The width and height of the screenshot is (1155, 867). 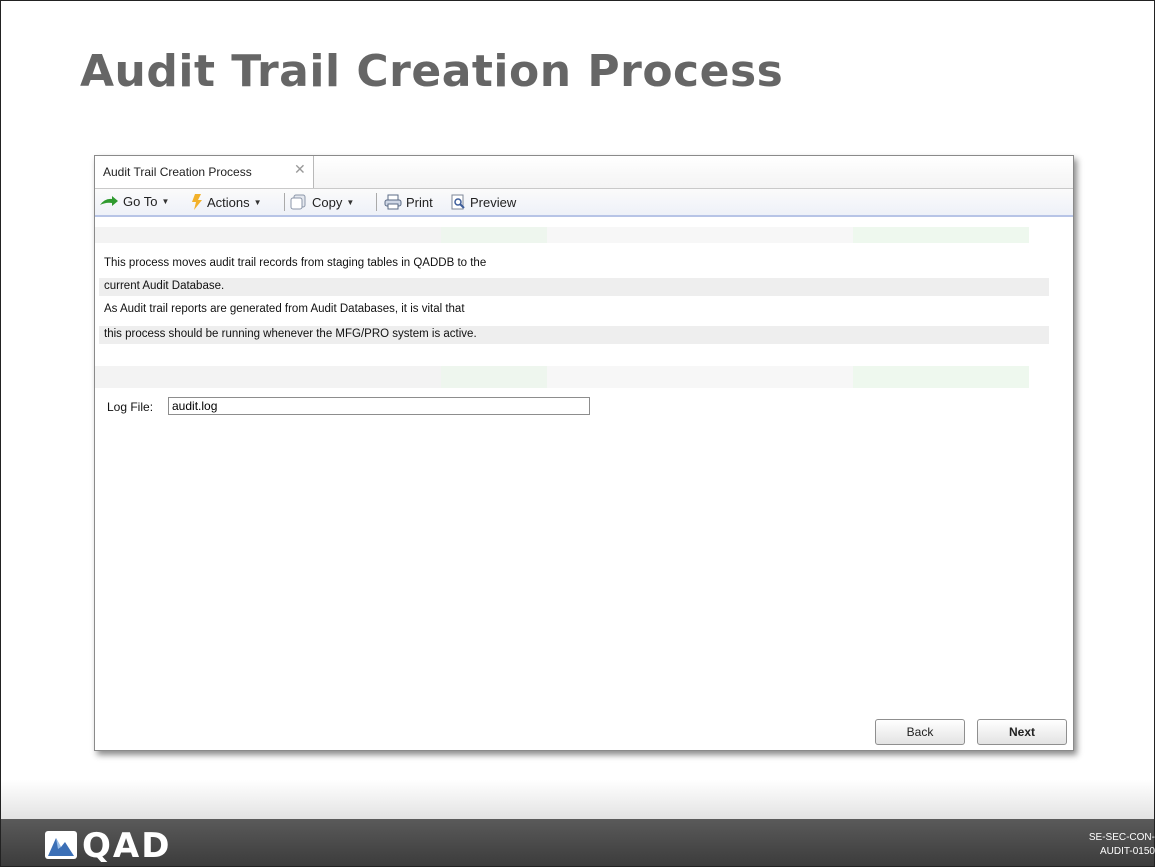 What do you see at coordinates (920, 732) in the screenshot?
I see `back-button: Back` at bounding box center [920, 732].